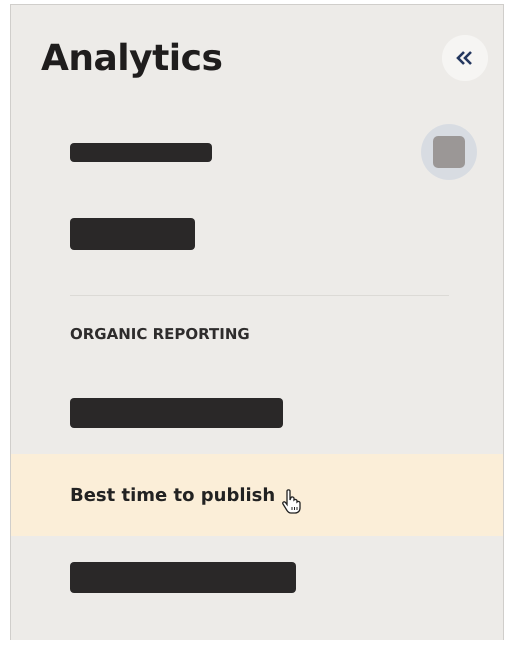  I want to click on sidebar-title: Analytics, so click(131, 58).